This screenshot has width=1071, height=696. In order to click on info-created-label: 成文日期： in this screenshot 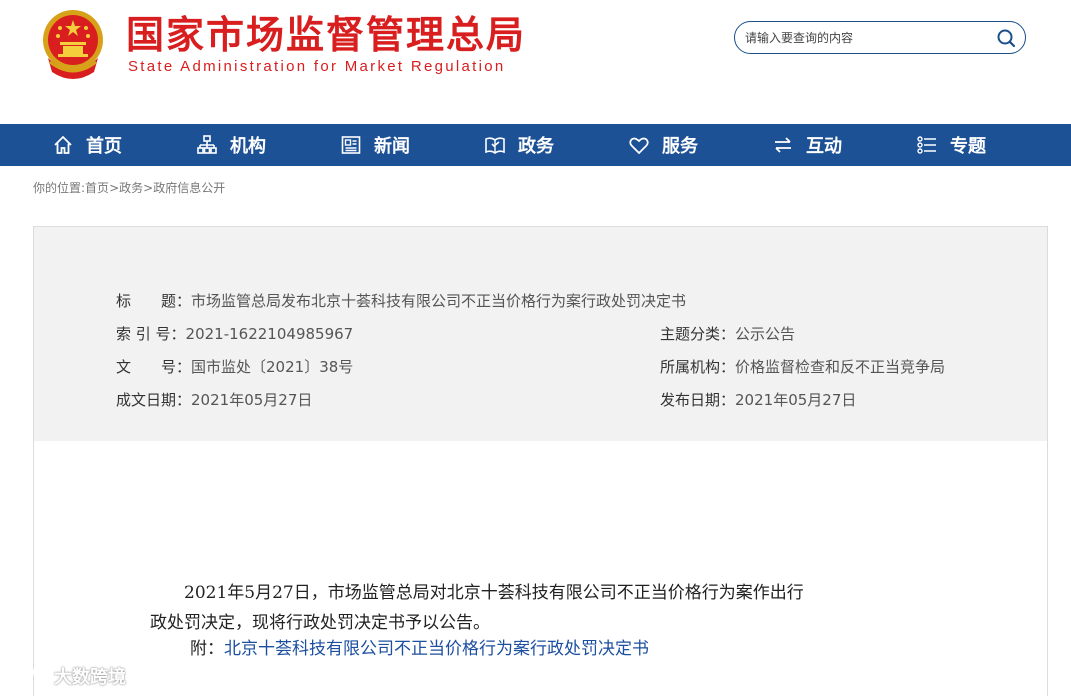, I will do `click(154, 400)`.